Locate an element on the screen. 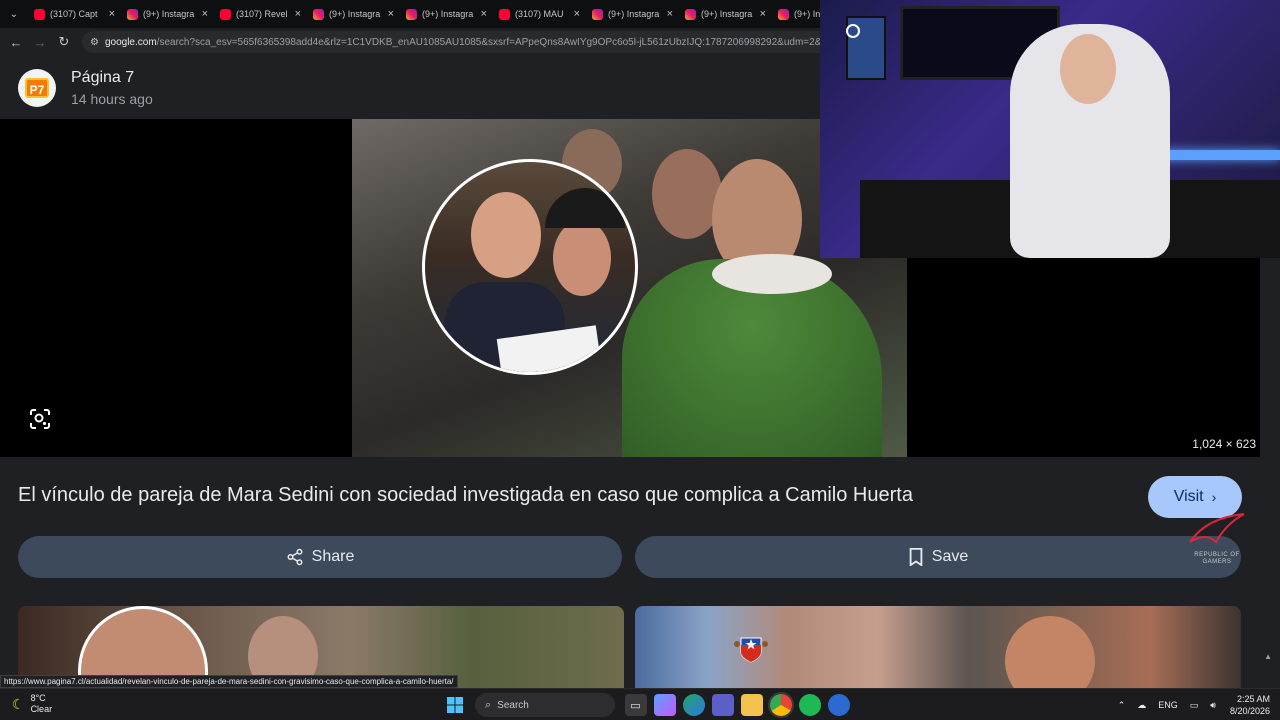  windows-start-icon is located at coordinates (455, 705).